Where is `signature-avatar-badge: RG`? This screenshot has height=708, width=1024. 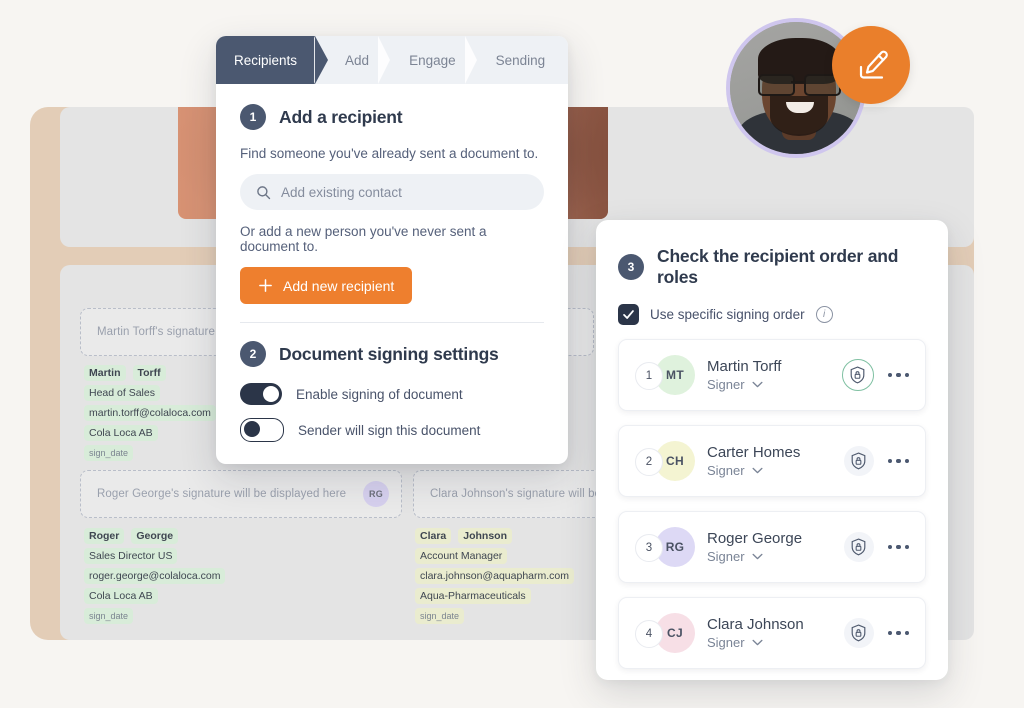
signature-avatar-badge: RG is located at coordinates (376, 494).